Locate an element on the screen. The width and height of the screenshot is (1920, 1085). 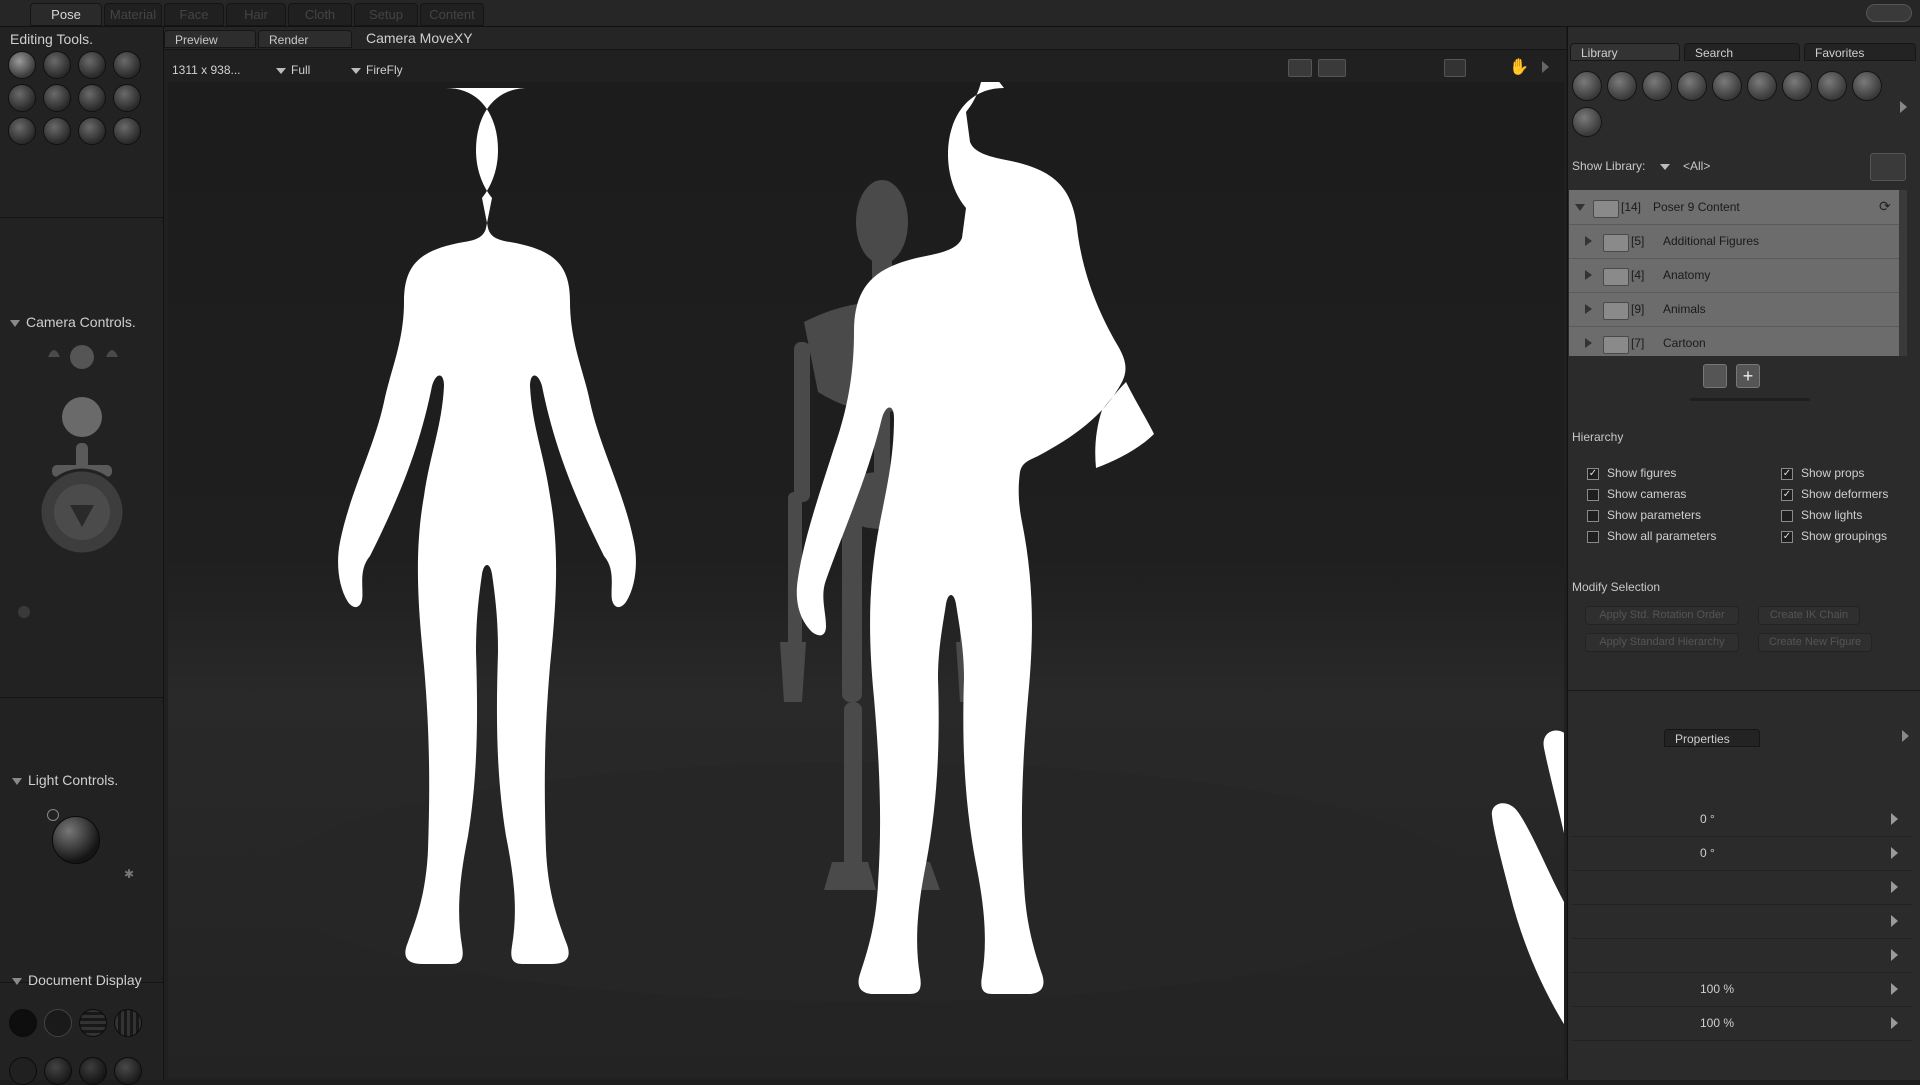
scenes-category-icon is located at coordinates (1587, 122).